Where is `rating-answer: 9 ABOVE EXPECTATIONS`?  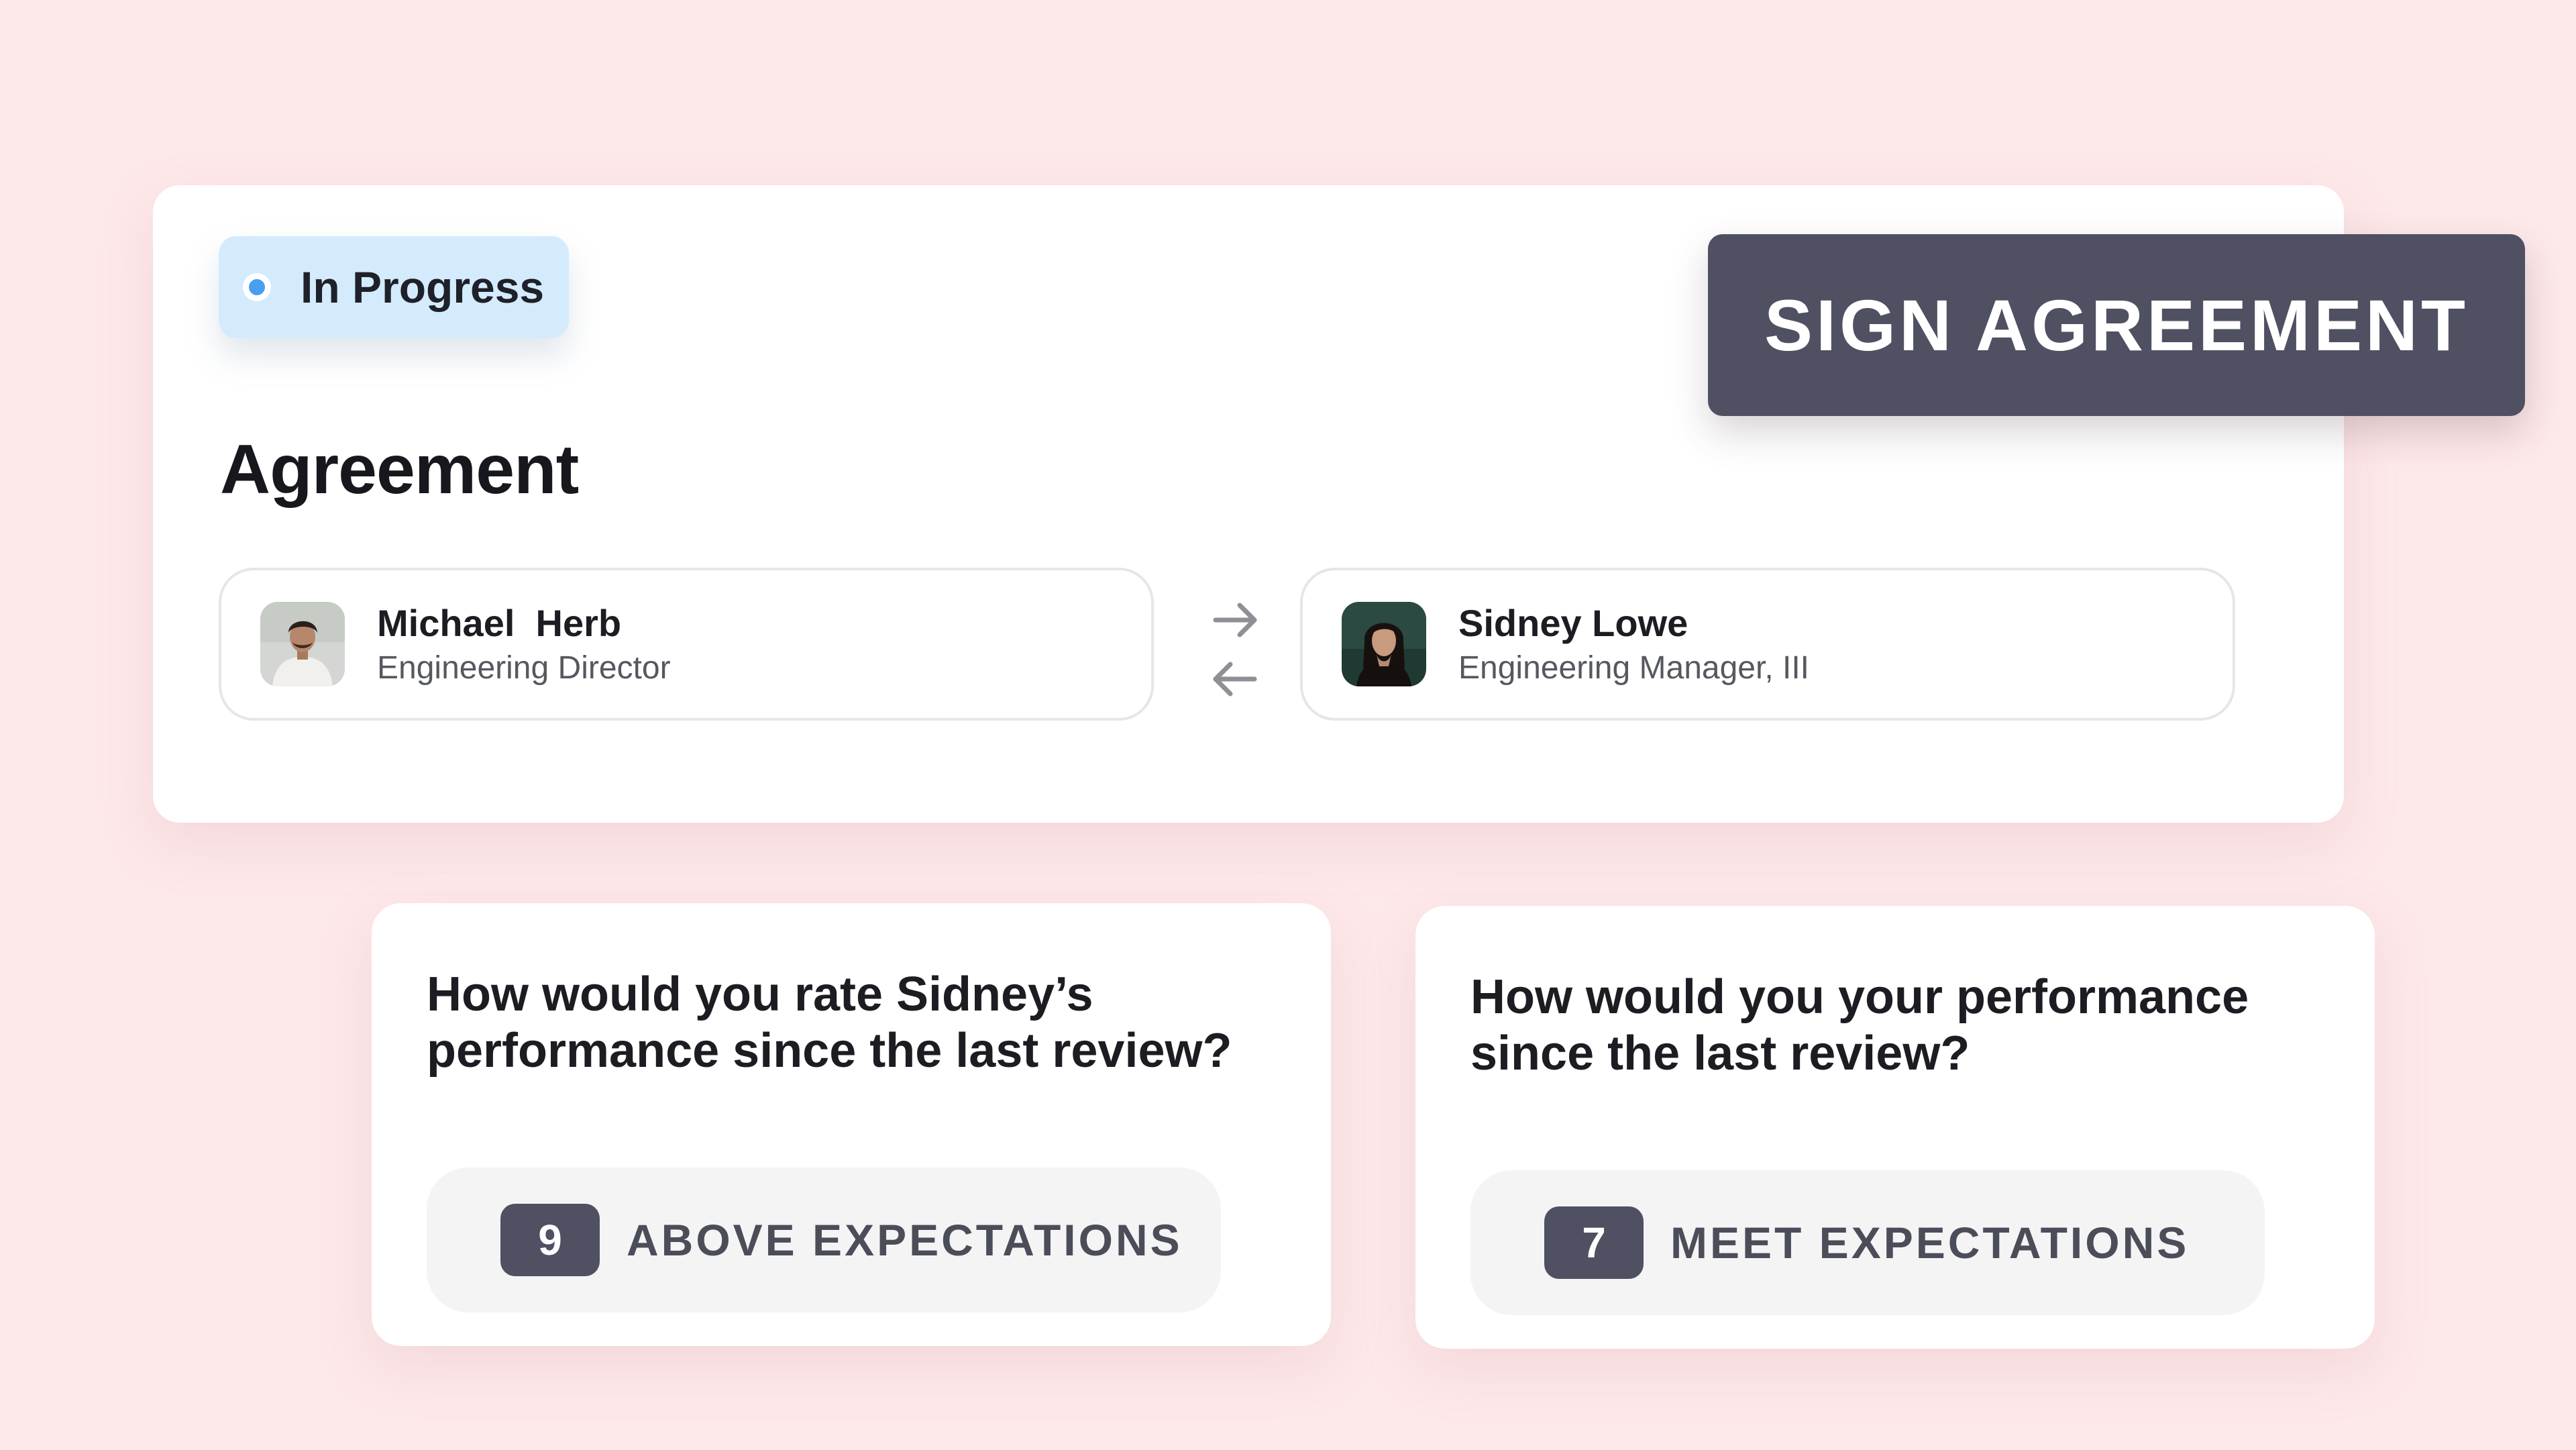 rating-answer: 9 ABOVE EXPECTATIONS is located at coordinates (824, 1240).